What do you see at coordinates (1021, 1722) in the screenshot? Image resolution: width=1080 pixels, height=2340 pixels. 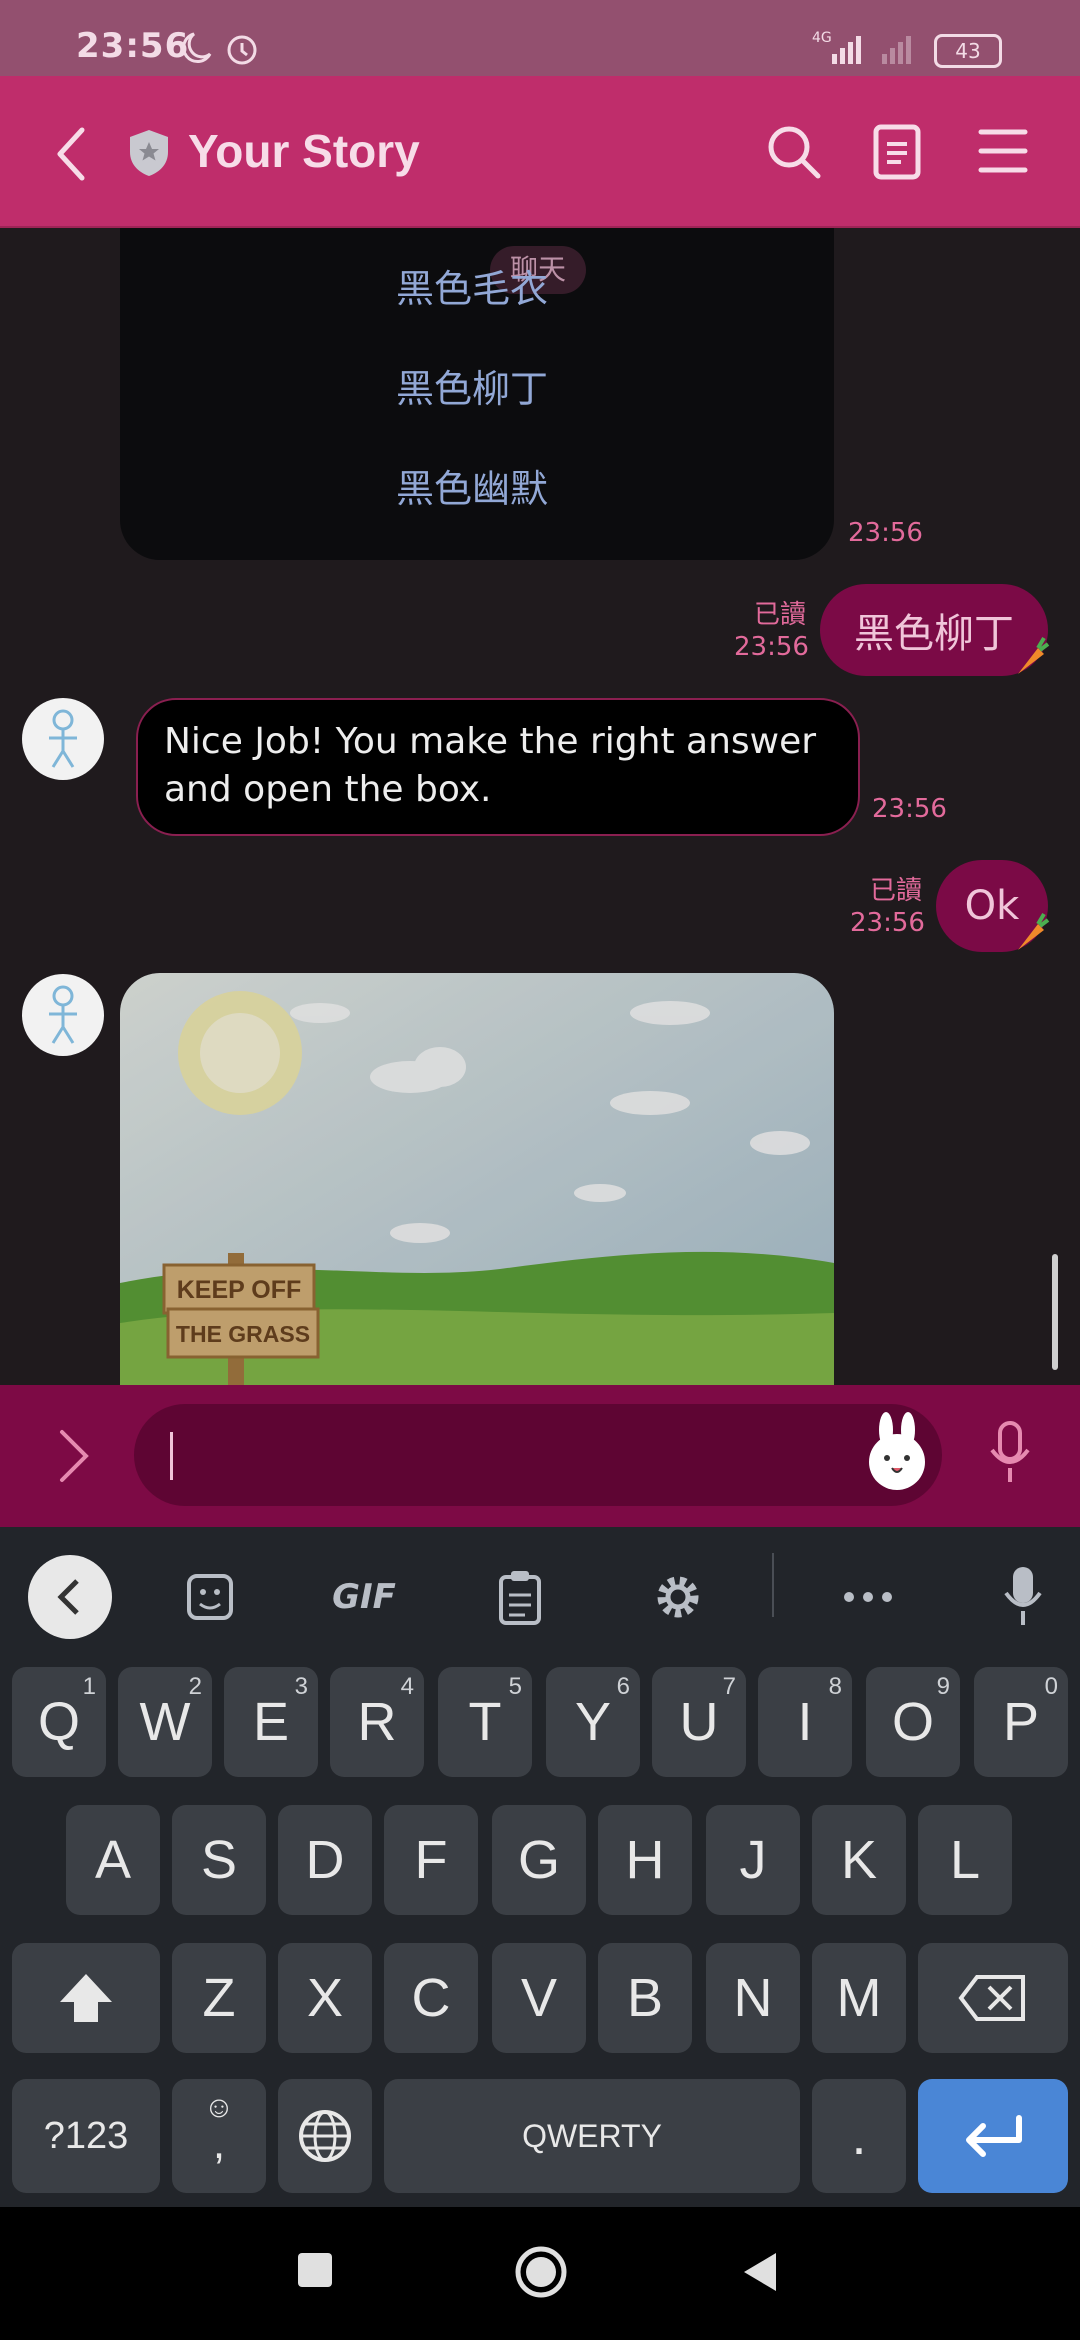 I see `key-p: P0` at bounding box center [1021, 1722].